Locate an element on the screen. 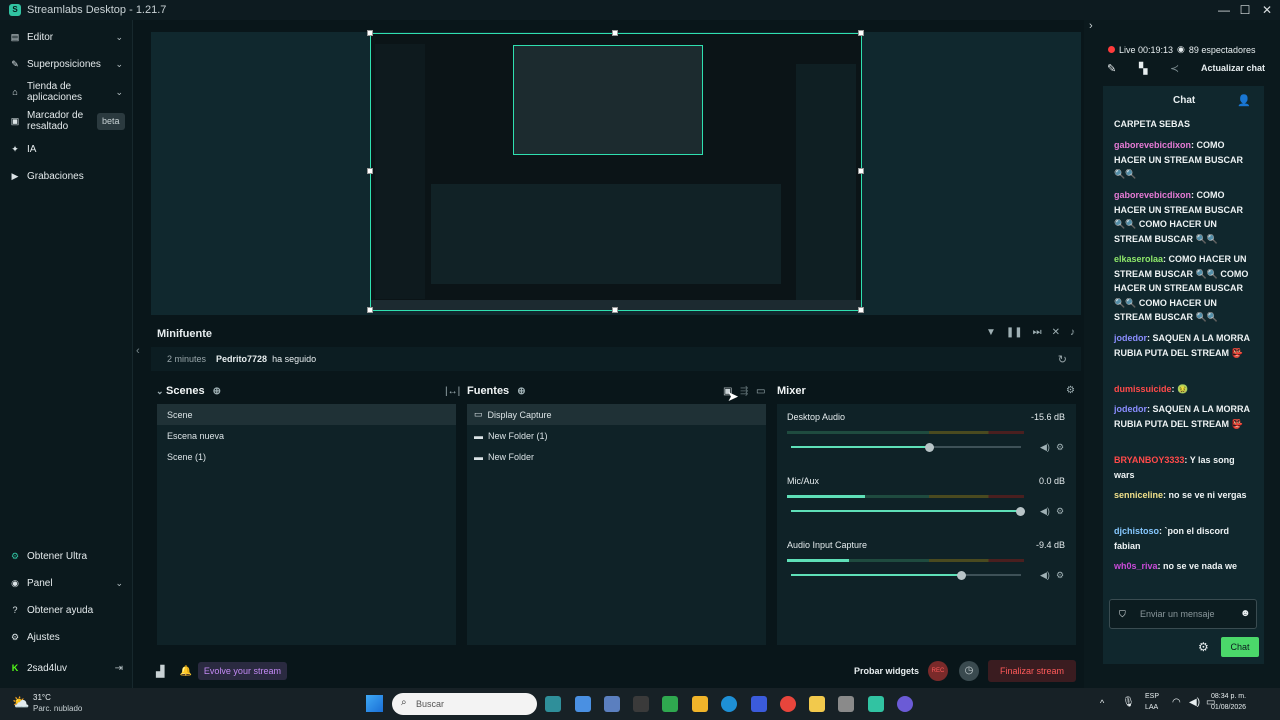 The height and width of the screenshot is (720, 1280). sidebar-user: K 2sad4luv ⇥ is located at coordinates (66, 668).